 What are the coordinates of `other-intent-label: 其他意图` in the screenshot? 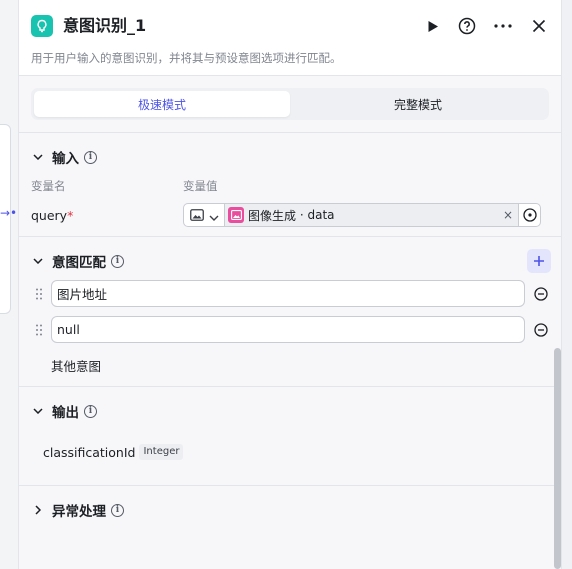 It's located at (76, 366).